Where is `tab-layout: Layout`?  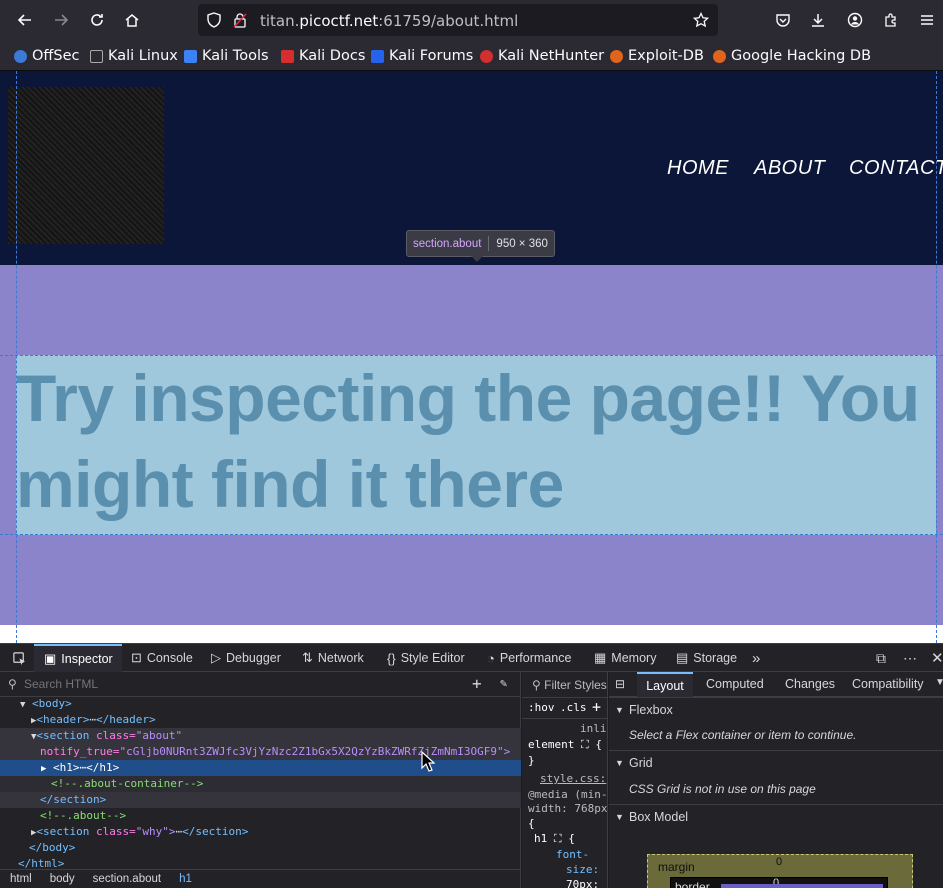
tab-layout: Layout is located at coordinates (665, 684).